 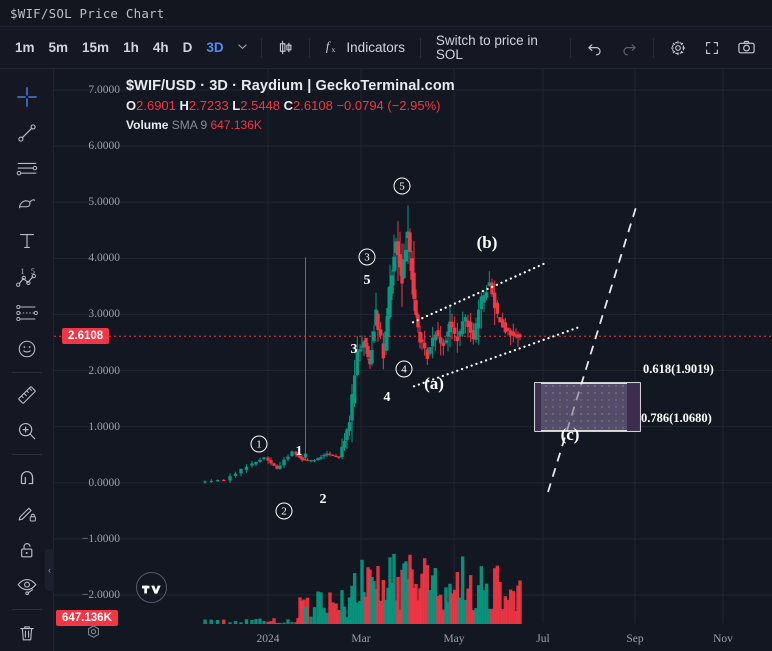 What do you see at coordinates (404, 369) in the screenshot?
I see `wave-label-circled: 4` at bounding box center [404, 369].